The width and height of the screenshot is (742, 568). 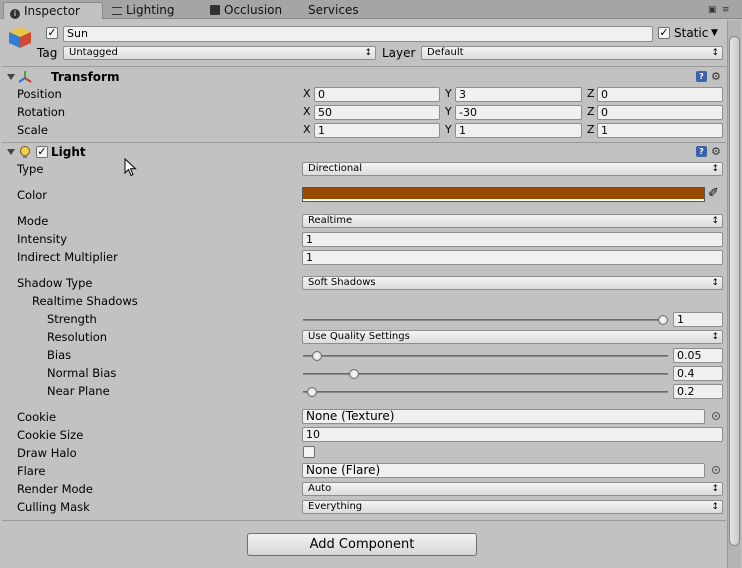 I want to click on scale-z-field: 1, so click(x=660, y=130).